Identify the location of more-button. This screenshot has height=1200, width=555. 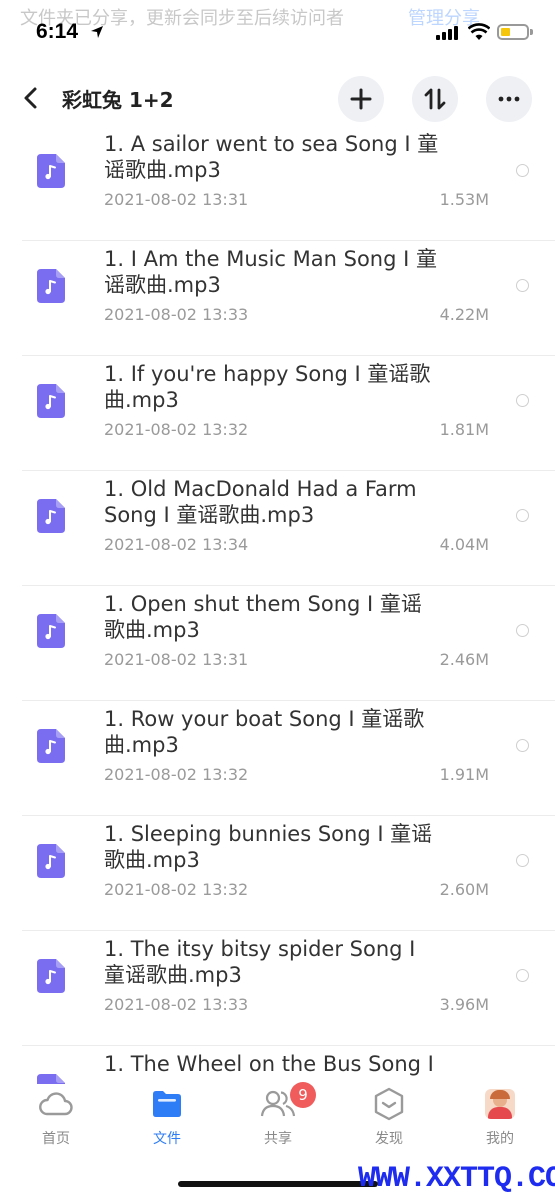
(509, 99).